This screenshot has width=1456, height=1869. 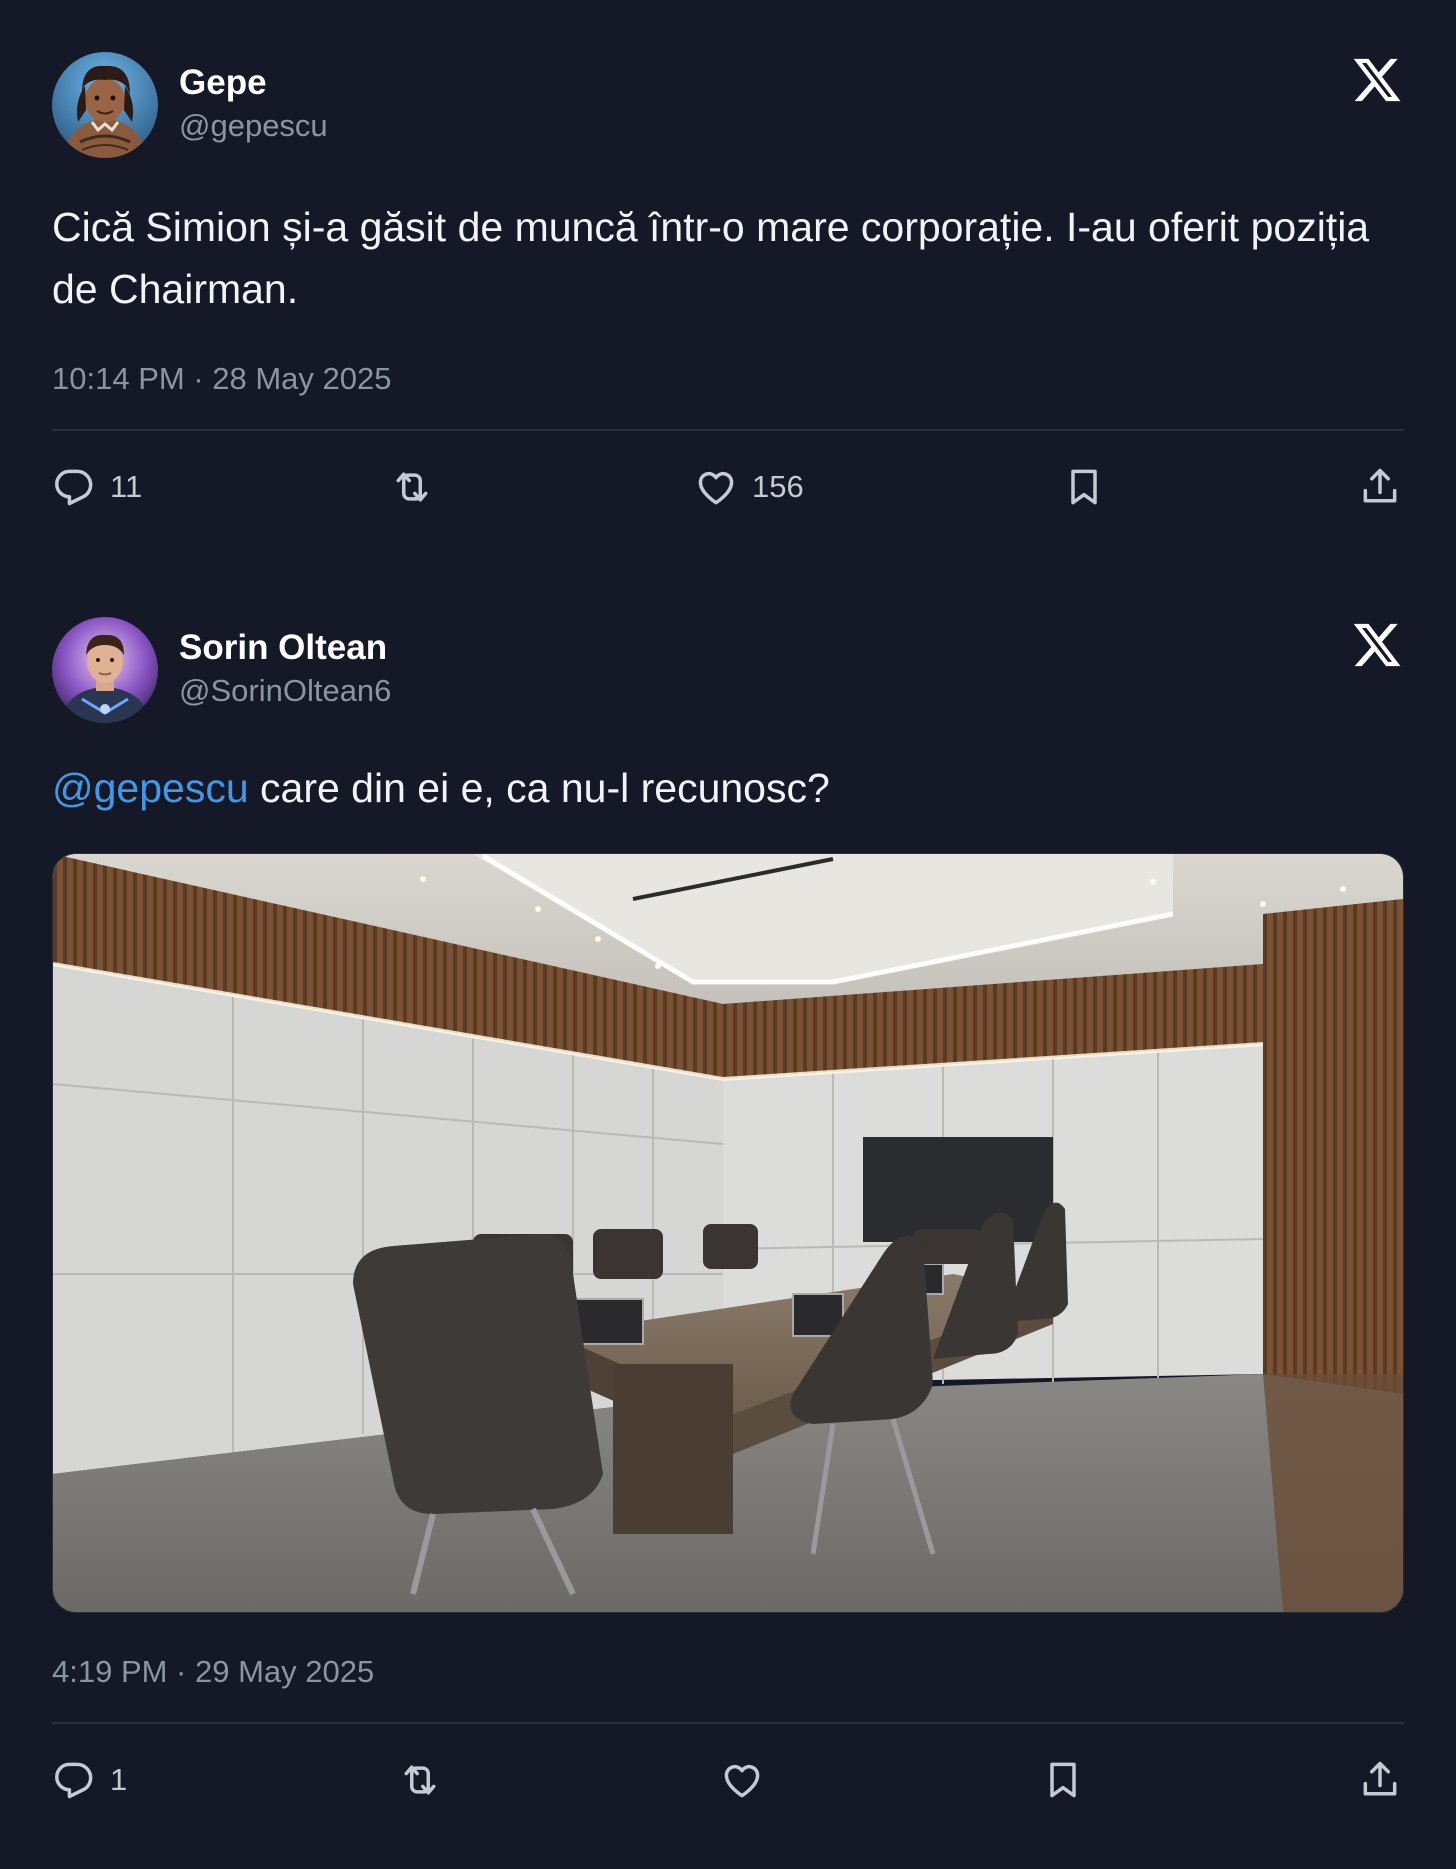 I want to click on tweet-actions: 11 156, so click(x=728, y=486).